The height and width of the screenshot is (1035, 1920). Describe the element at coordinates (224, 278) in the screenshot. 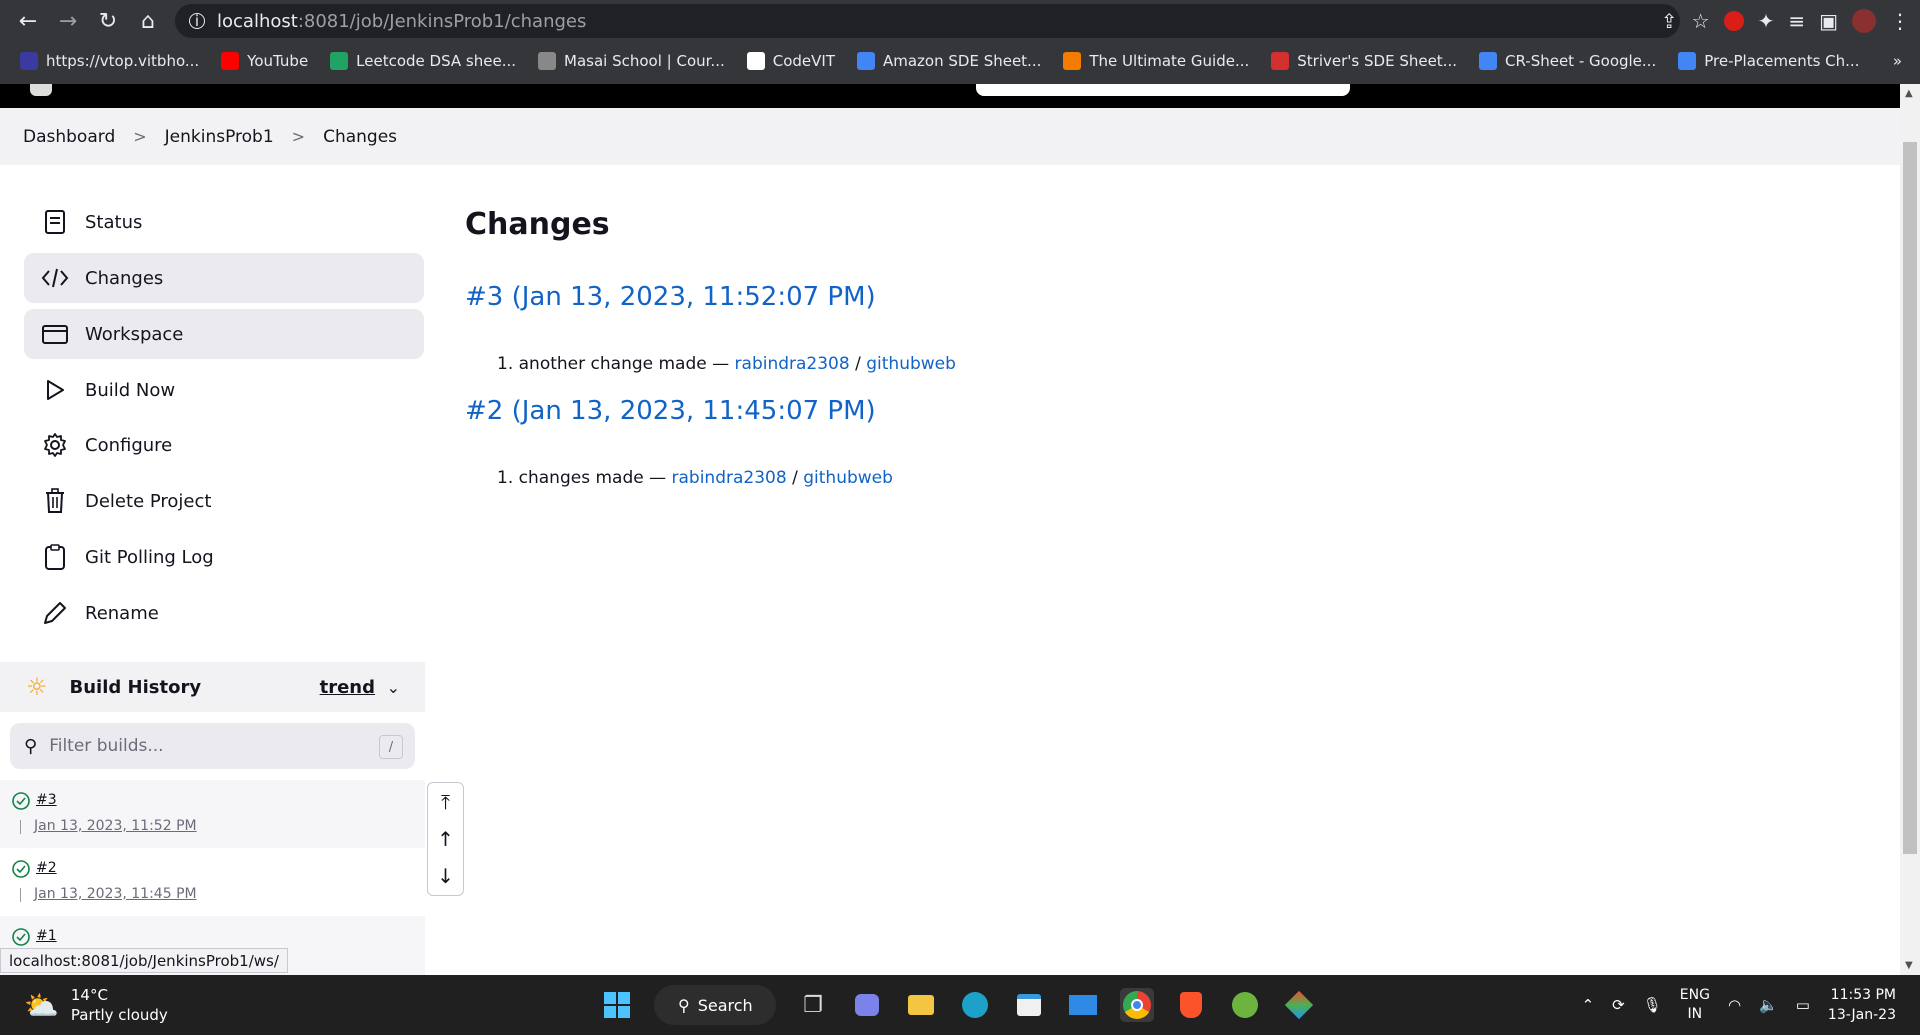

I see `sidebar-item-changes: Changes` at that location.